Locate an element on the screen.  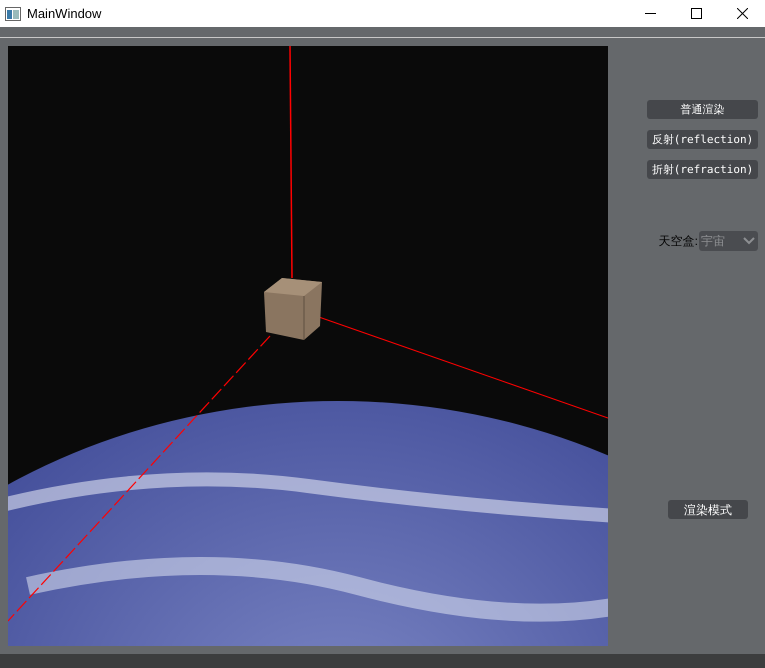
render-button: 折射(refraction) is located at coordinates (702, 169).